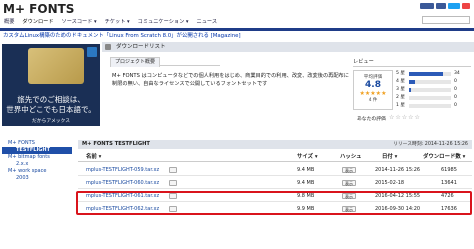 The height and width of the screenshot is (249, 474). What do you see at coordinates (51, 109) in the screenshot?
I see `ad-line-2: 世界中どこでも日本語で。` at bounding box center [51, 109].